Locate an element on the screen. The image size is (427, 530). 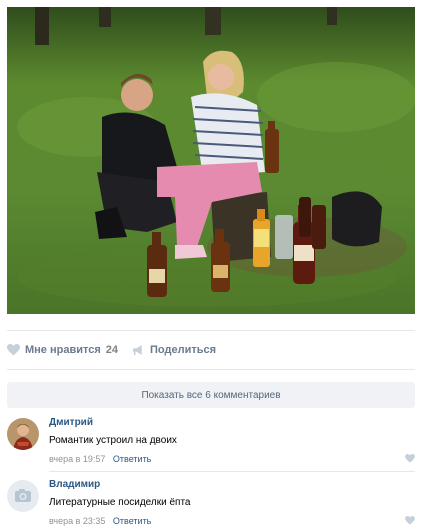
like-label: Мне нравится is located at coordinates (63, 350).